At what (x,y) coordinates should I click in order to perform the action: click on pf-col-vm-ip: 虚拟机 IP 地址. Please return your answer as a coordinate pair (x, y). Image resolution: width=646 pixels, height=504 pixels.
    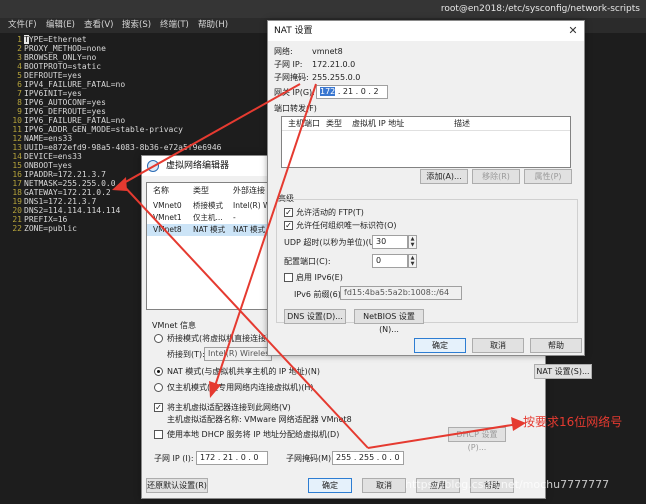
    Looking at the image, I should click on (378, 124).